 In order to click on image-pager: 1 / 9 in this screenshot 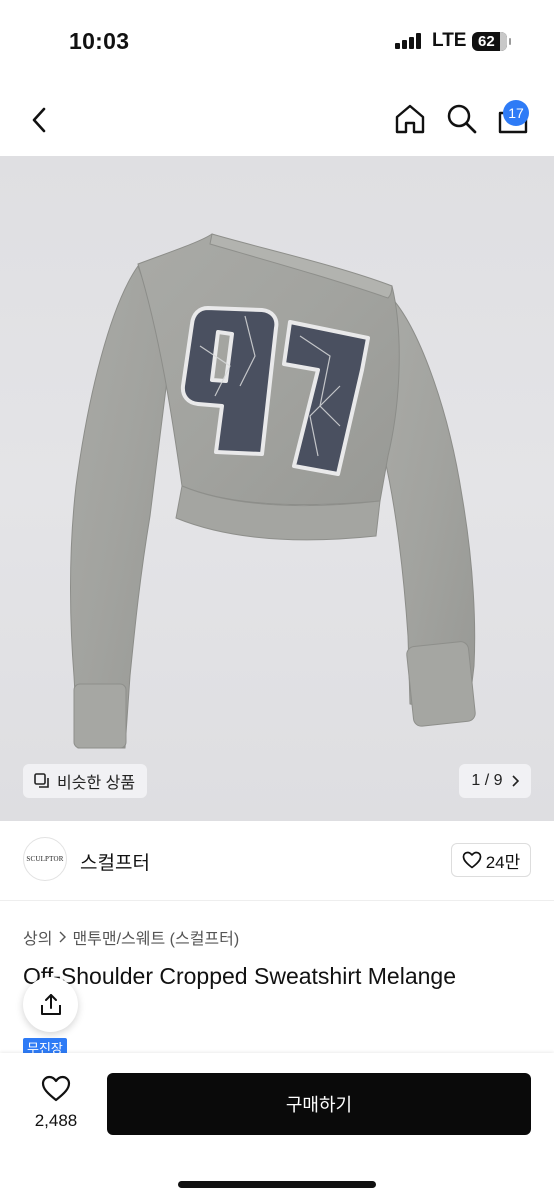, I will do `click(495, 781)`.